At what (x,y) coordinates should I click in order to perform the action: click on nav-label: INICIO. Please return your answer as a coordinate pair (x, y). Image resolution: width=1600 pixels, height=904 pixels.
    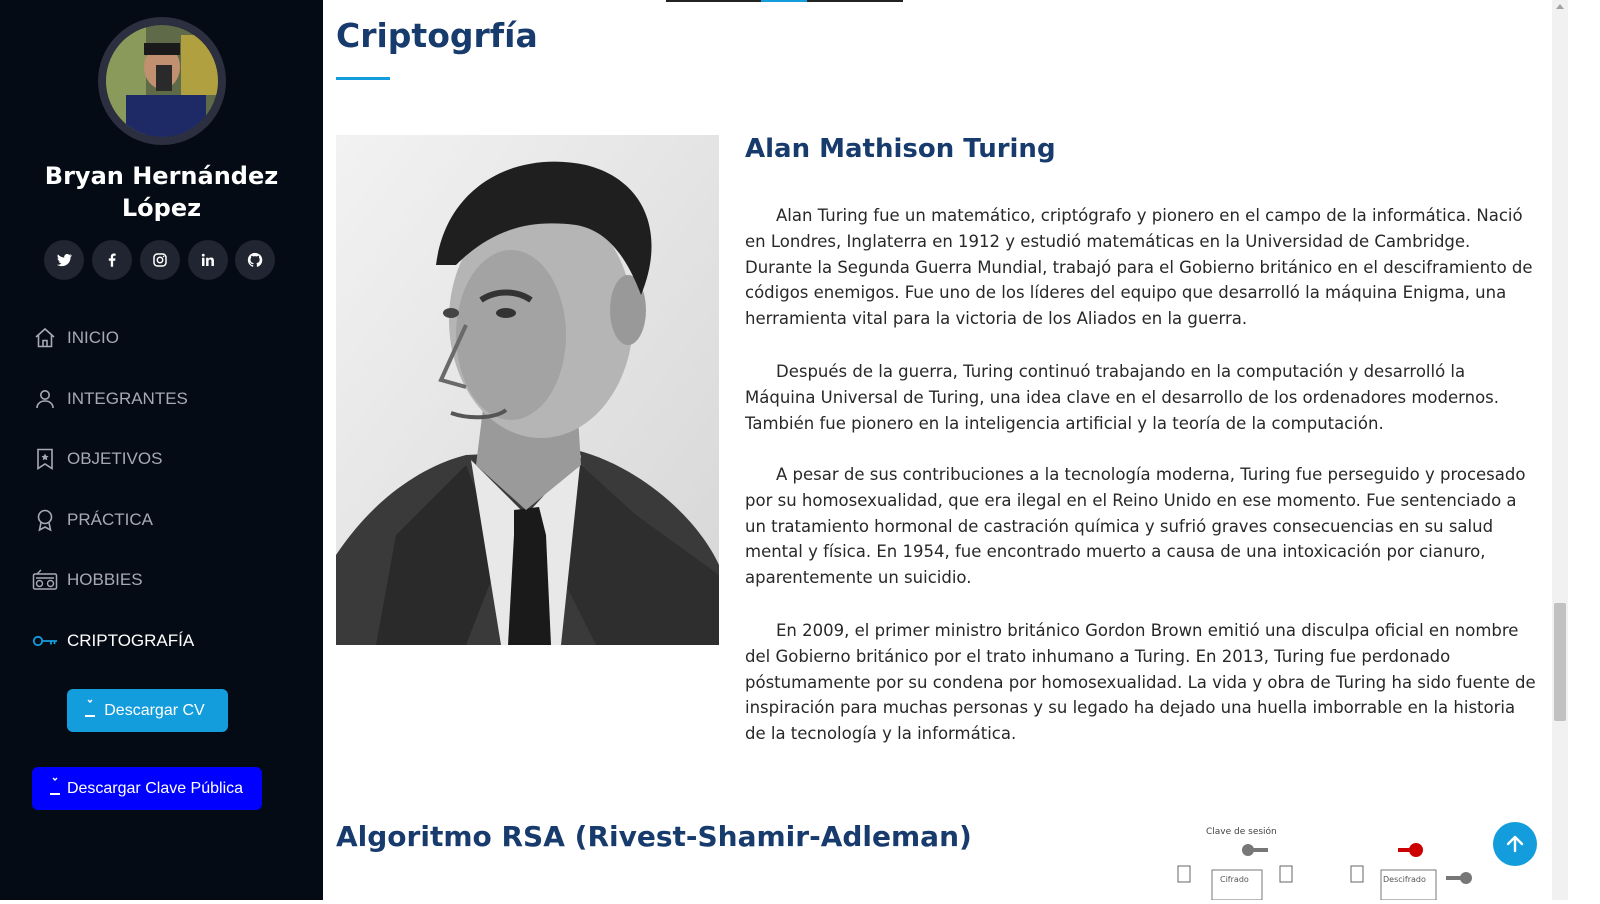
    Looking at the image, I should click on (93, 337).